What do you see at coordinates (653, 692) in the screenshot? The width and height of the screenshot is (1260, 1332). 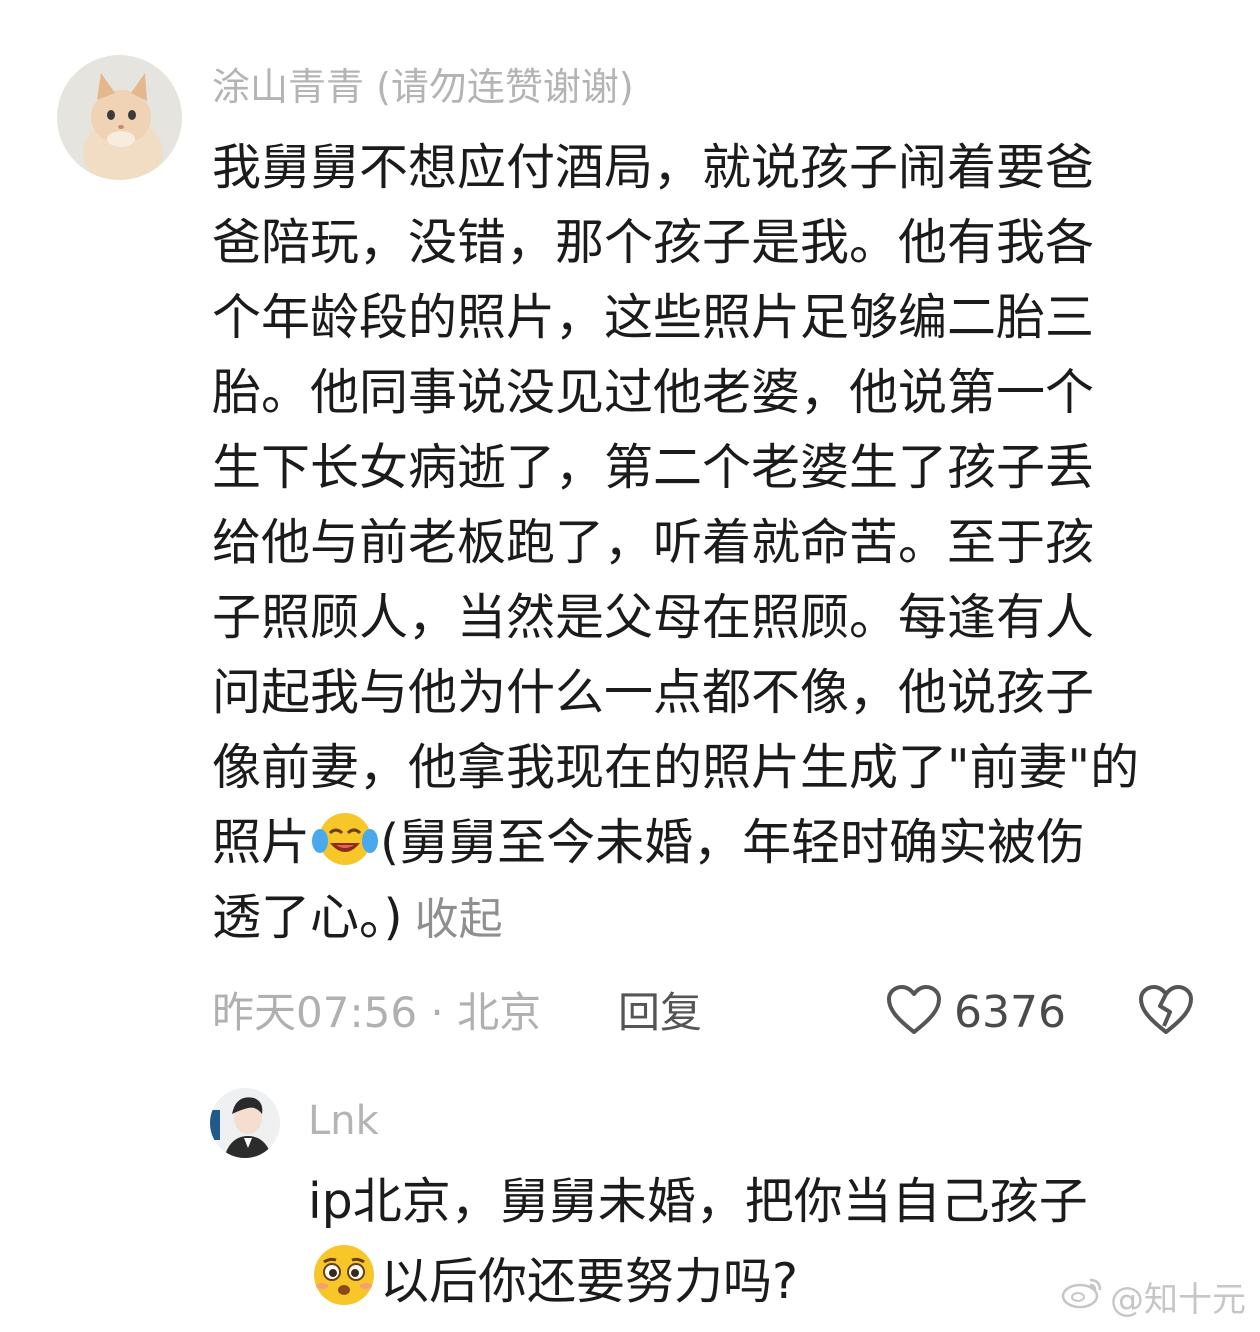 I see `comment-line: 问起我与他为什么一点都不像，他说孩子` at bounding box center [653, 692].